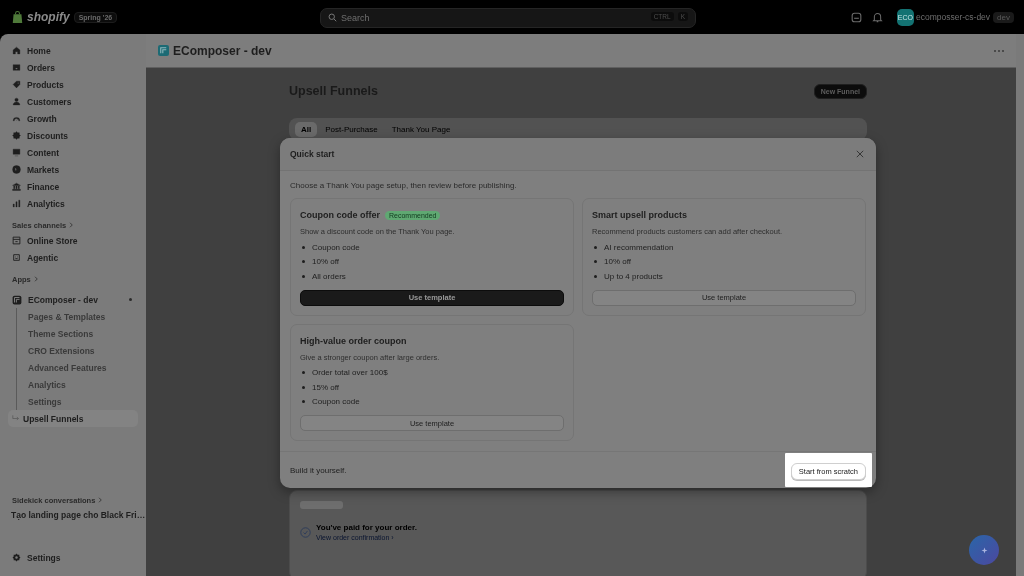  Describe the element at coordinates (70, 118) in the screenshot. I see `nav-item: Growth` at that location.